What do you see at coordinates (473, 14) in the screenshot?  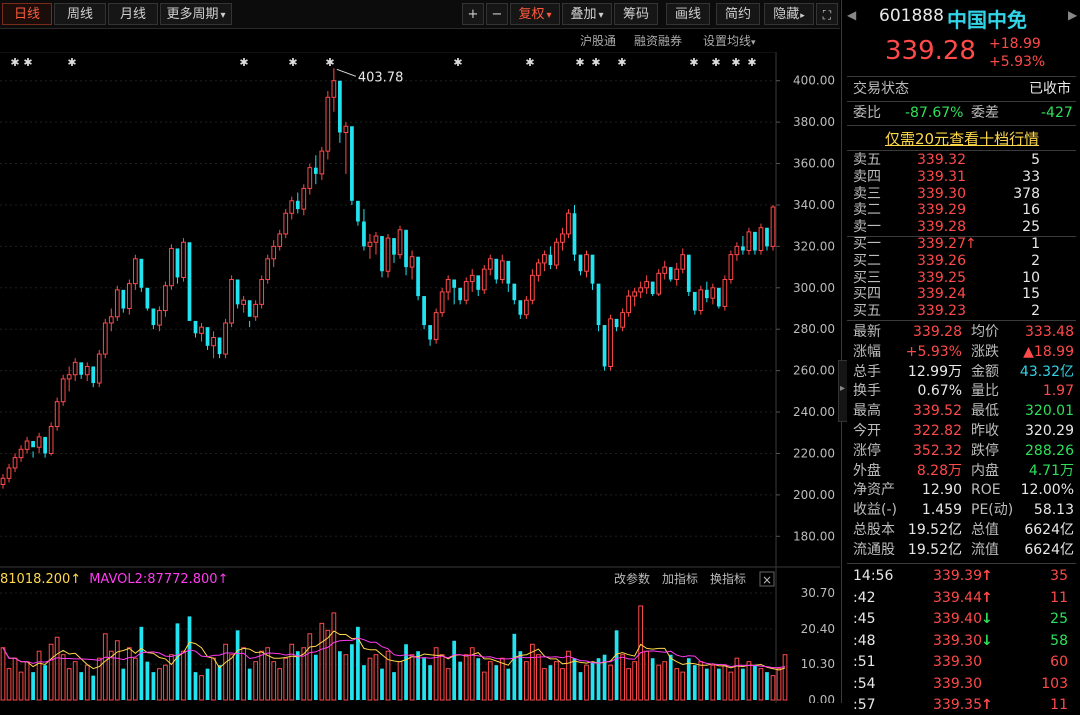 I see `zoom-in-button: +` at bounding box center [473, 14].